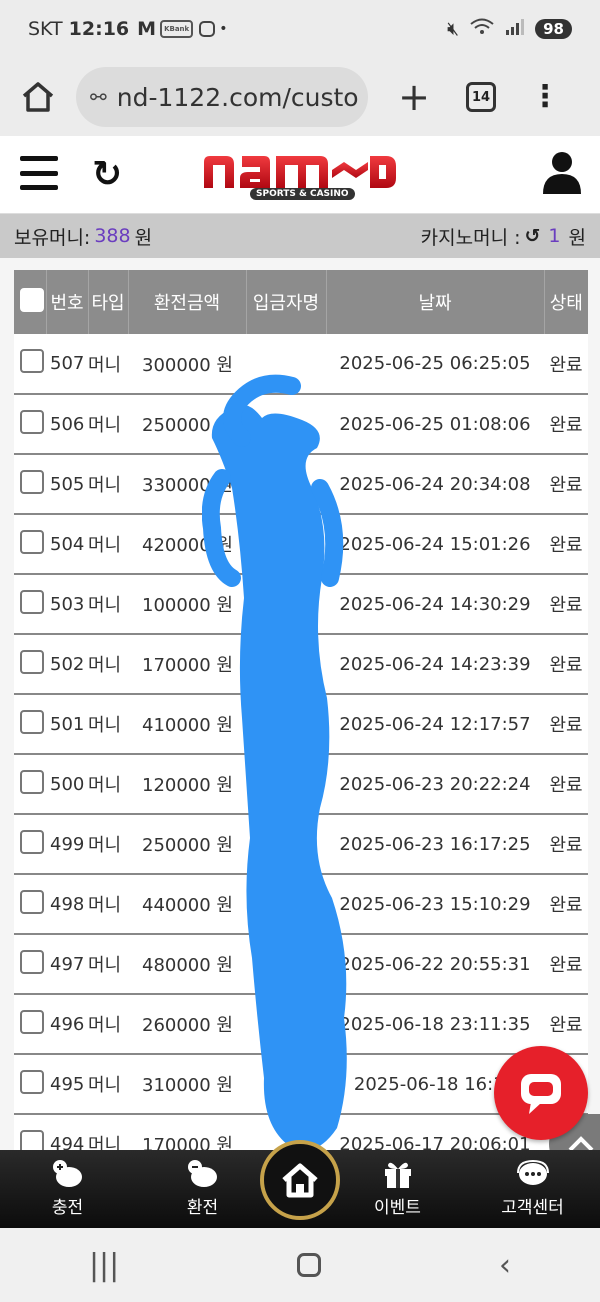  What do you see at coordinates (67, 1084) in the screenshot?
I see `row-number: 495` at bounding box center [67, 1084].